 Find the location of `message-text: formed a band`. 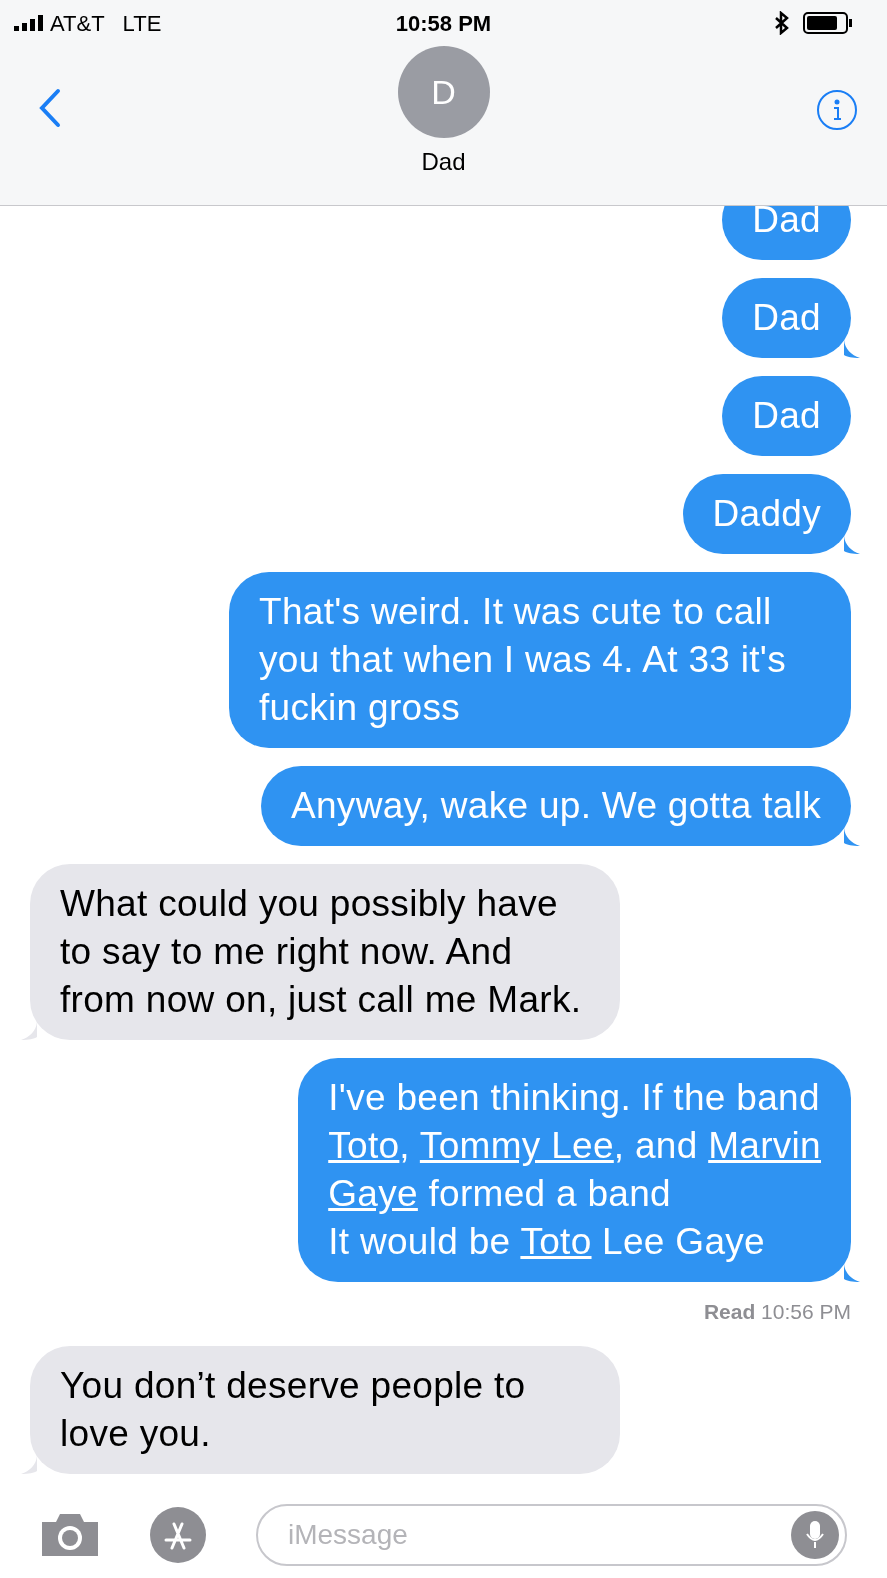

message-text: formed a band is located at coordinates (549, 1193).